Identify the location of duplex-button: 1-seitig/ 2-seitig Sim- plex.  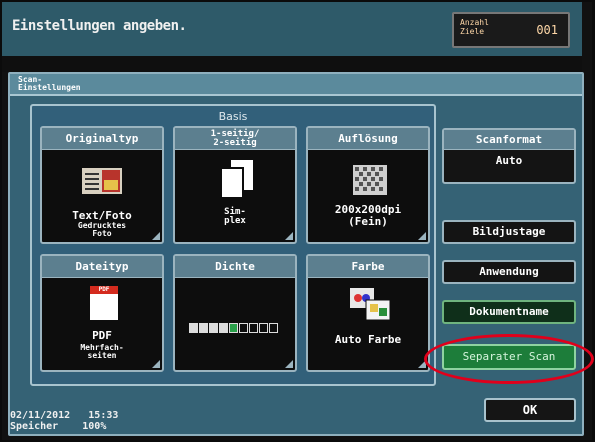
(235, 185).